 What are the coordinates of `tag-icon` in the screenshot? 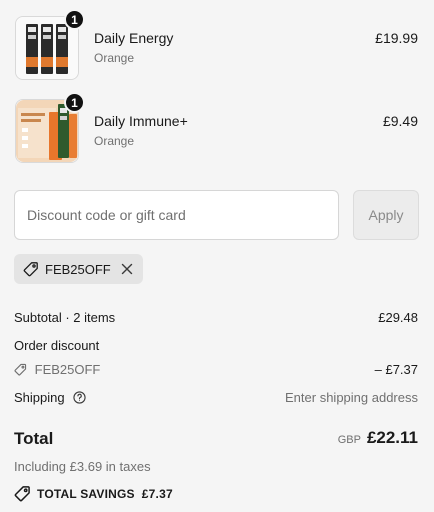 It's located at (31, 269).